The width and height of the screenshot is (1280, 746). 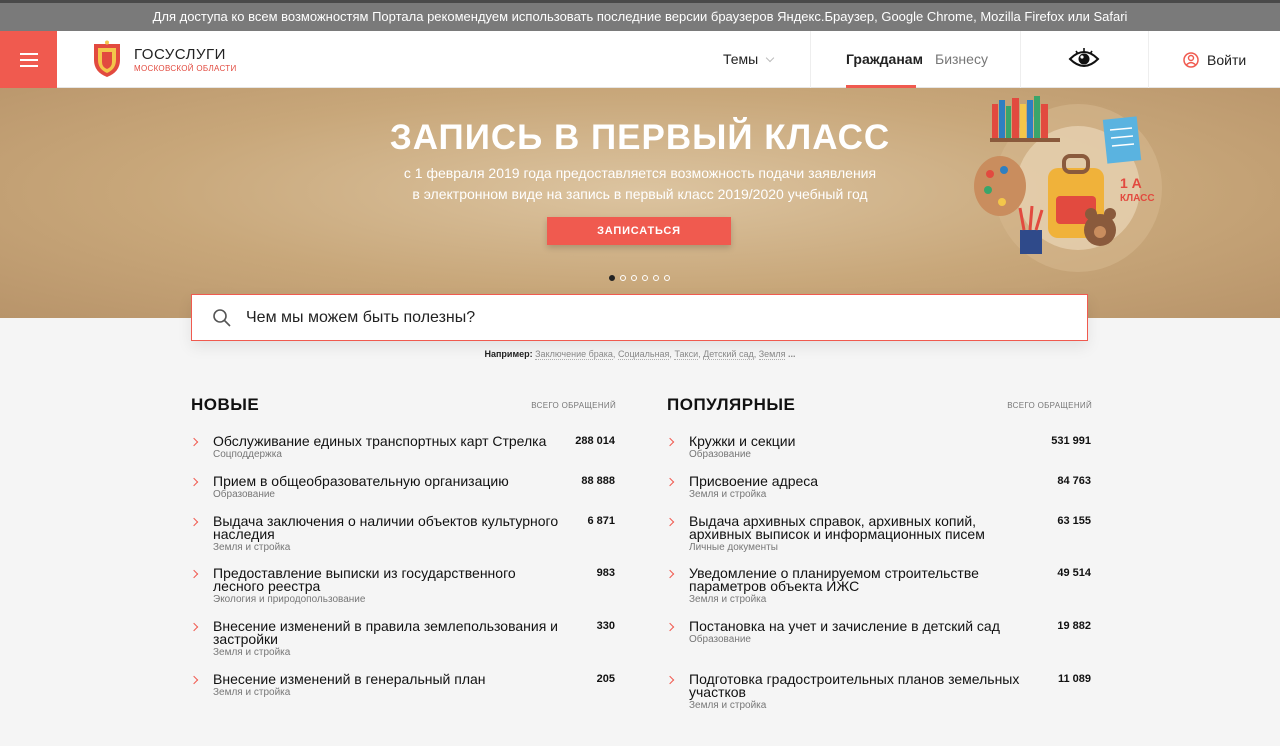 I want to click on menu-icon, so click(x=28, y=53).